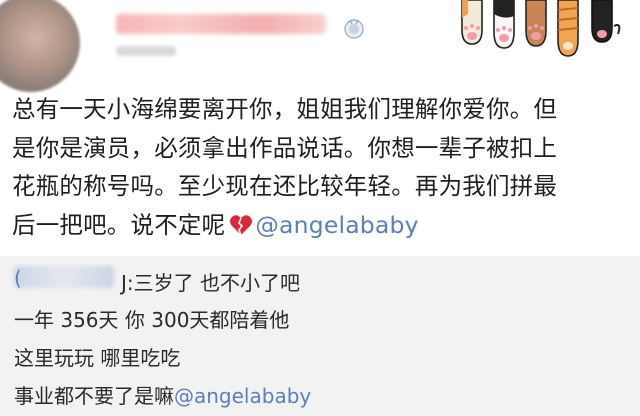 The width and height of the screenshot is (640, 416). What do you see at coordinates (241, 224) in the screenshot?
I see `broken-heart-icon` at bounding box center [241, 224].